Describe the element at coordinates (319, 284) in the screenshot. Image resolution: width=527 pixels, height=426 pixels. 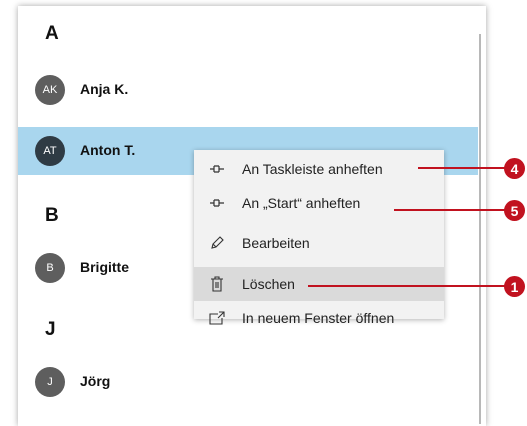
I see `menu-item-delete: Löschen` at that location.